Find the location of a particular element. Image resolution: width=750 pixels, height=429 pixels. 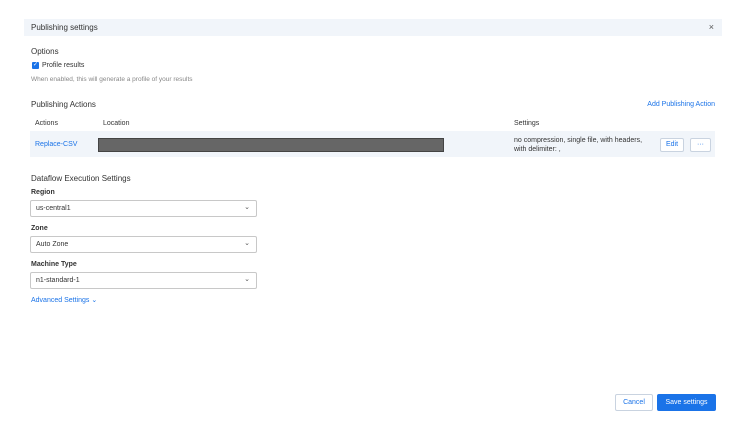

zone-value: Auto Zone is located at coordinates (52, 244).